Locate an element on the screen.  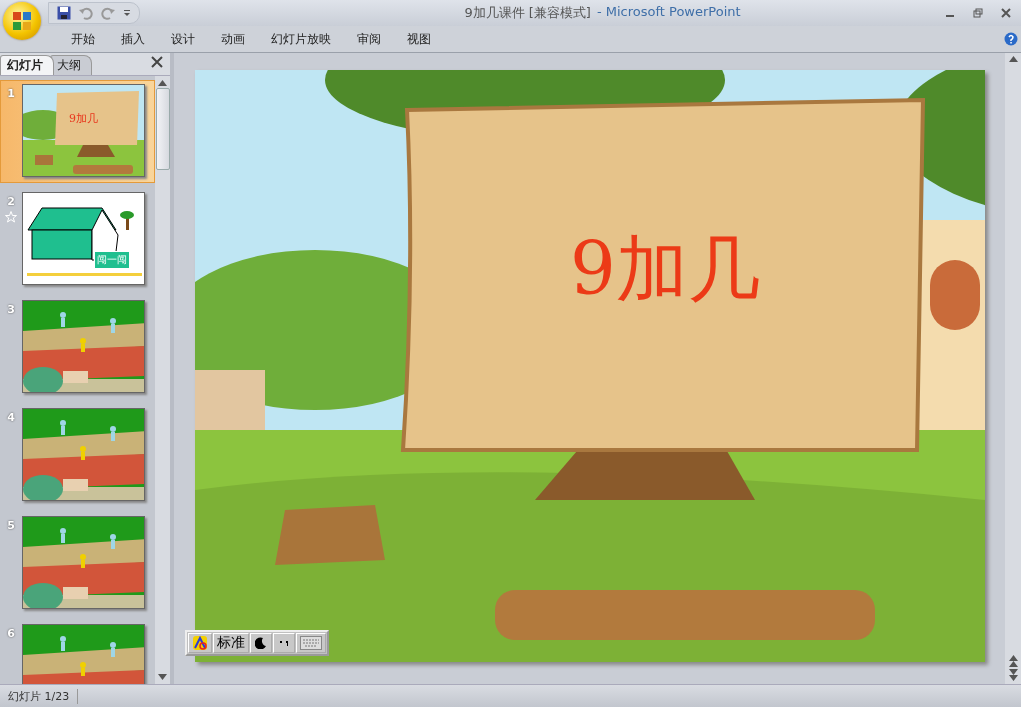
panel-tab: 幻灯片 is located at coordinates (27, 65).